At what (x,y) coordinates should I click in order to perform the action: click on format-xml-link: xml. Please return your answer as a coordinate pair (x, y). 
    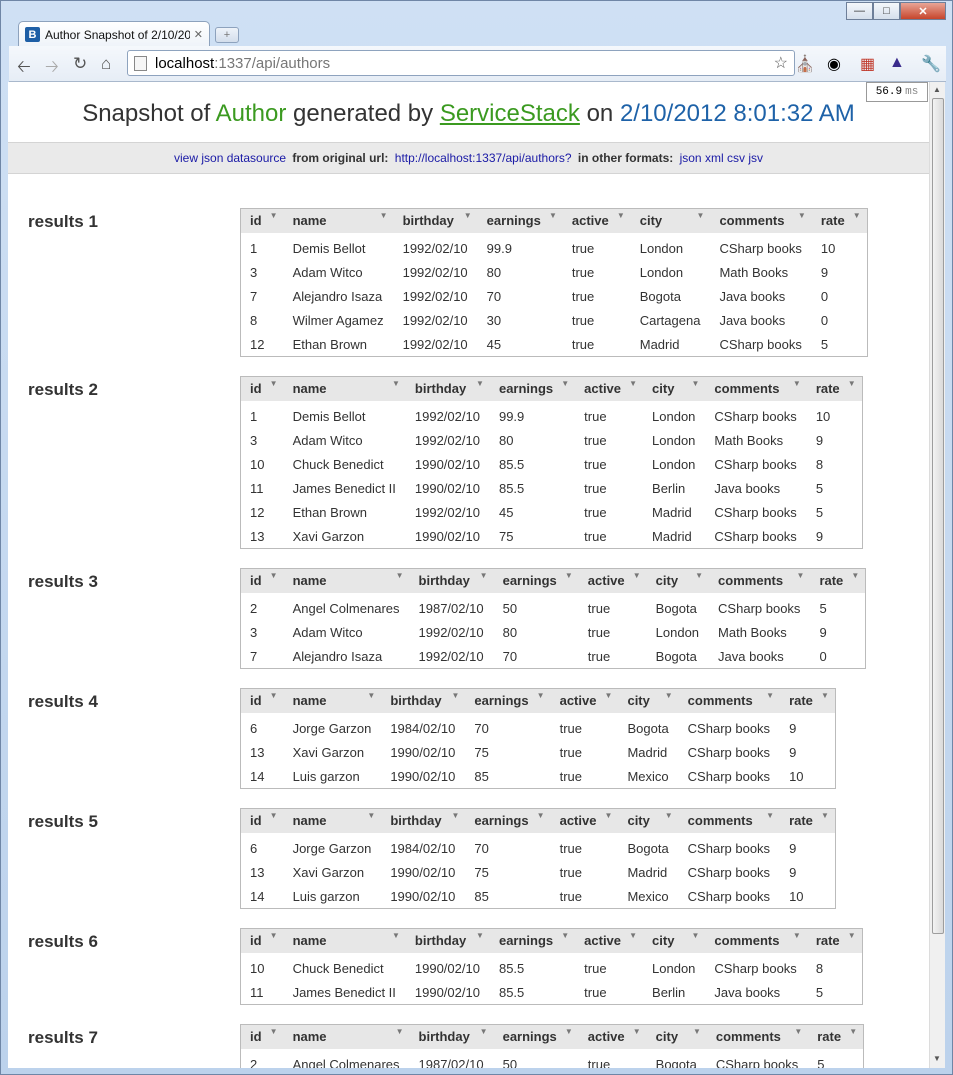
    Looking at the image, I should click on (714, 158).